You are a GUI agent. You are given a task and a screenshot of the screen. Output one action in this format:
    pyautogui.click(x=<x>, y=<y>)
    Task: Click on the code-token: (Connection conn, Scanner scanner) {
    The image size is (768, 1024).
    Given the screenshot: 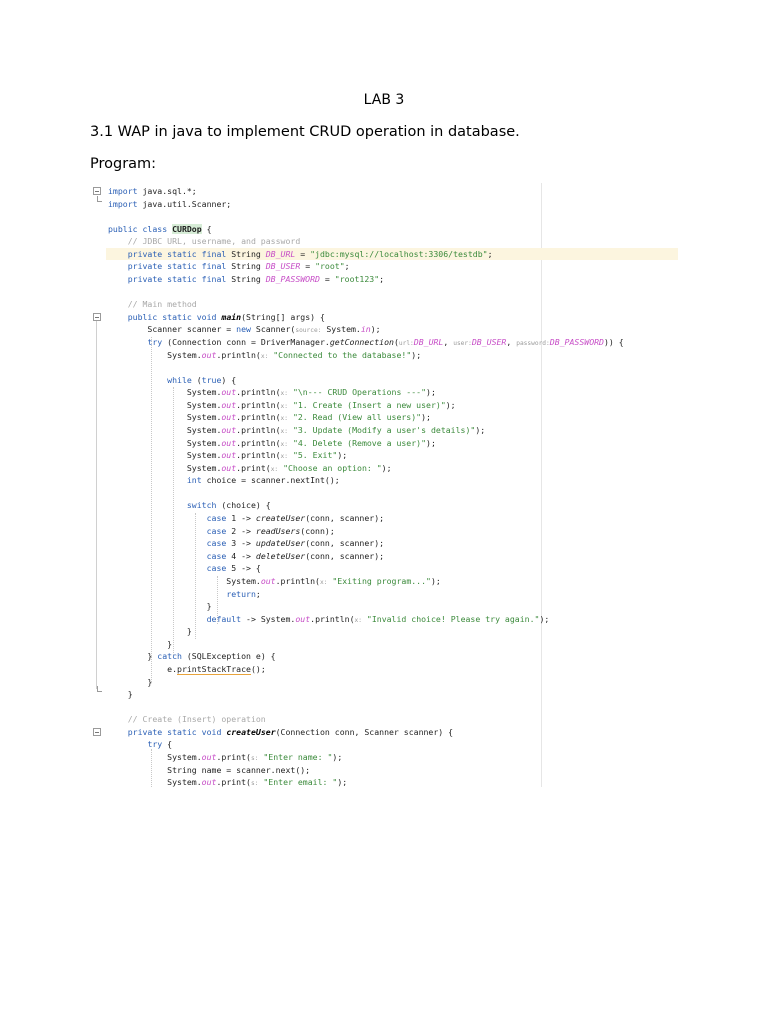 What is the action you would take?
    pyautogui.click(x=364, y=731)
    